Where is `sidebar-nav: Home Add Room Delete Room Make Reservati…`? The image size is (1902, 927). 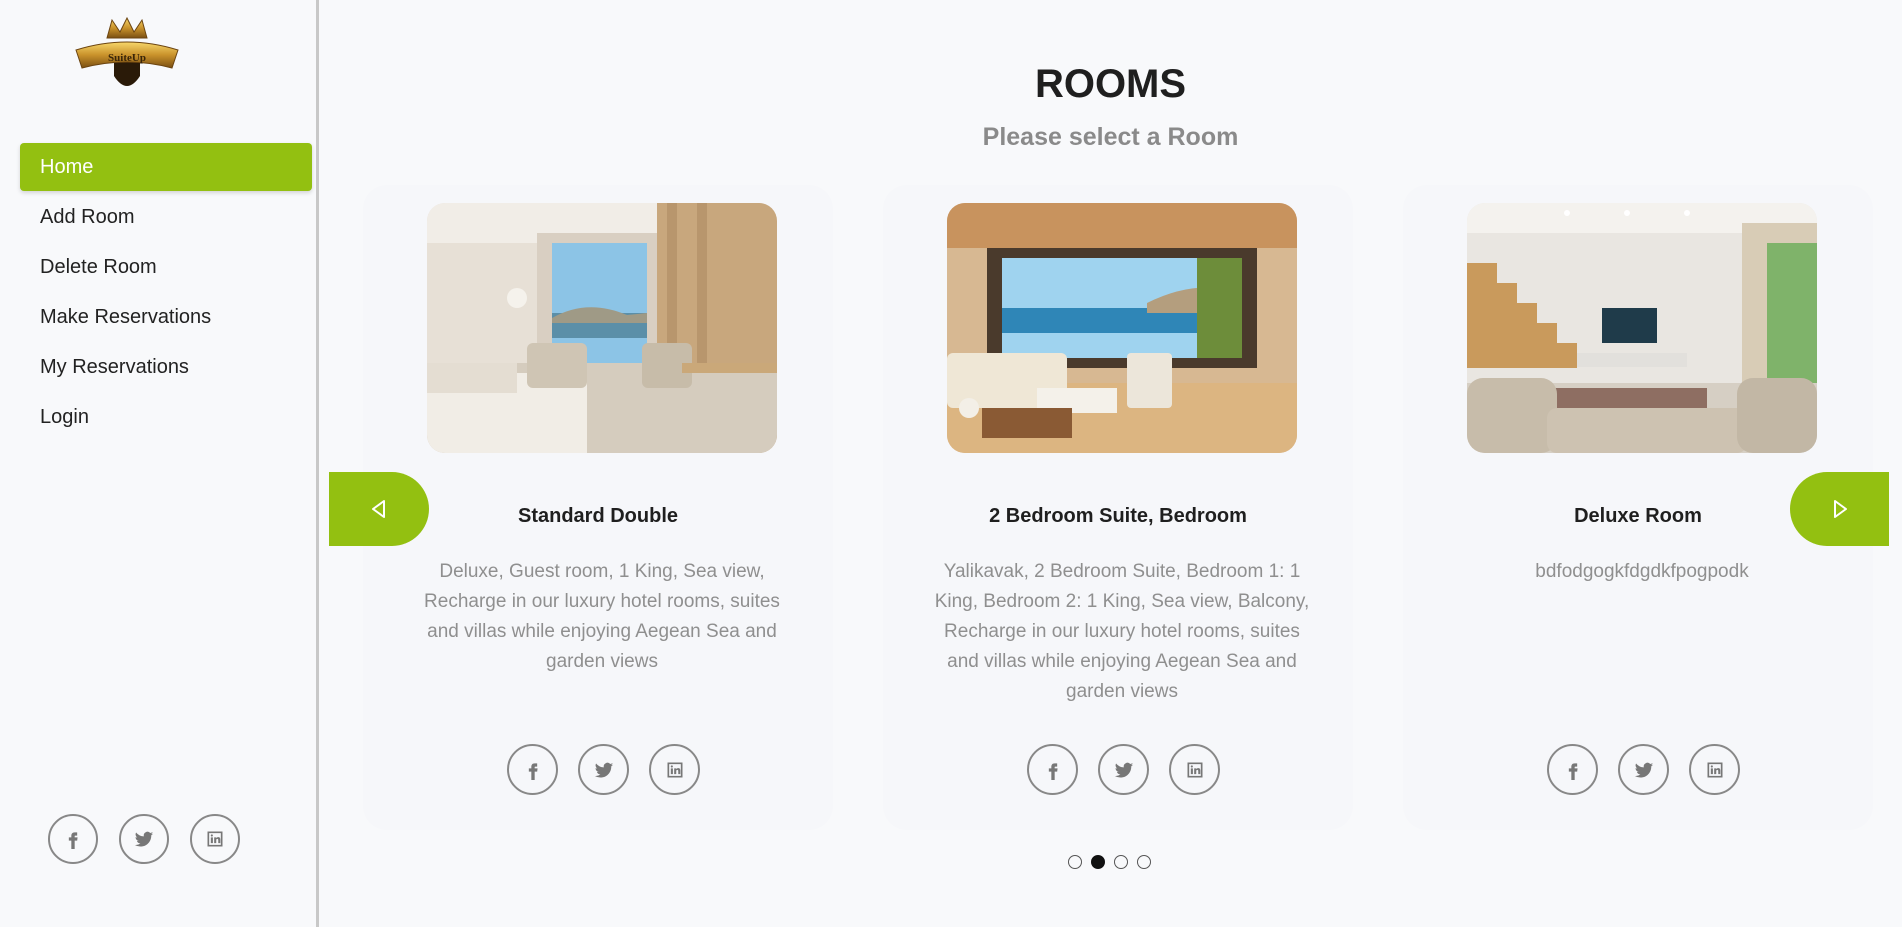
sidebar-nav: Home Add Room Delete Room Make Reservati… is located at coordinates (166, 293).